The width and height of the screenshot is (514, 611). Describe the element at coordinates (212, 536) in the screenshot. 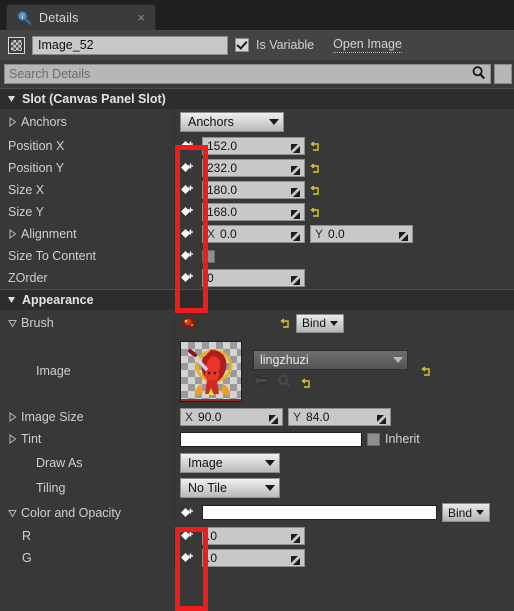

I see `color-r-value: .0` at that location.